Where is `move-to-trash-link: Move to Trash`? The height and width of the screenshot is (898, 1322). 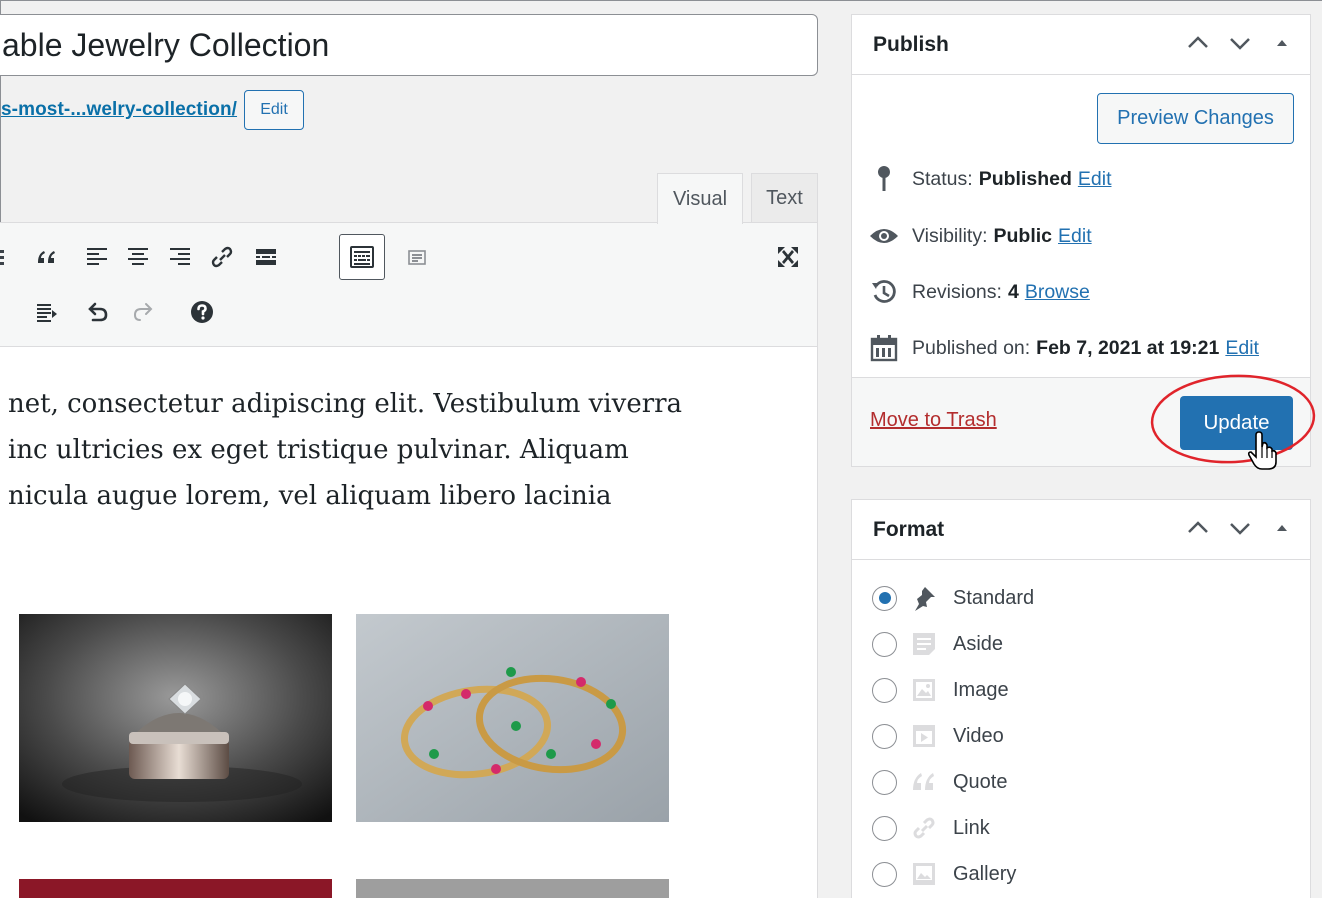
move-to-trash-link: Move to Trash is located at coordinates (933, 420).